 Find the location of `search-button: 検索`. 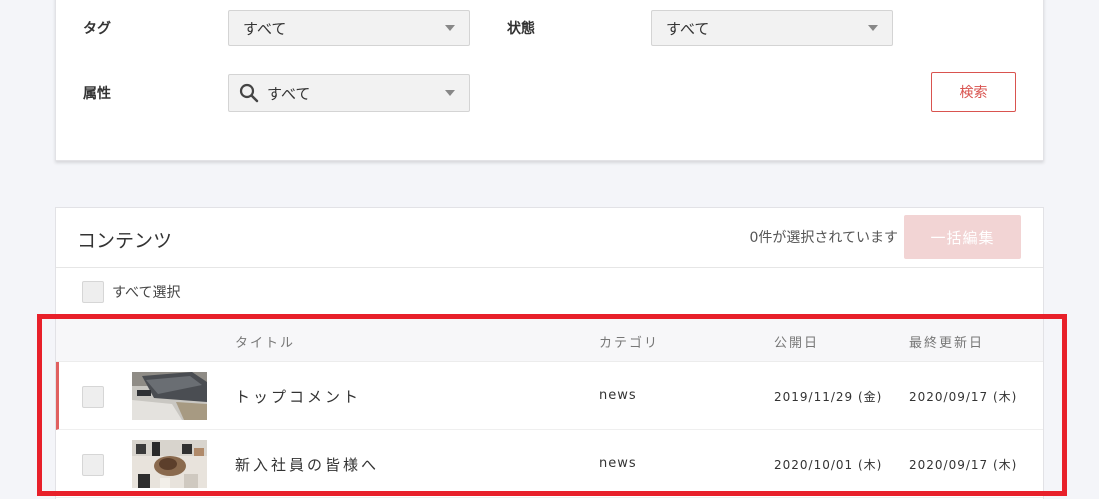

search-button: 検索 is located at coordinates (973, 92).